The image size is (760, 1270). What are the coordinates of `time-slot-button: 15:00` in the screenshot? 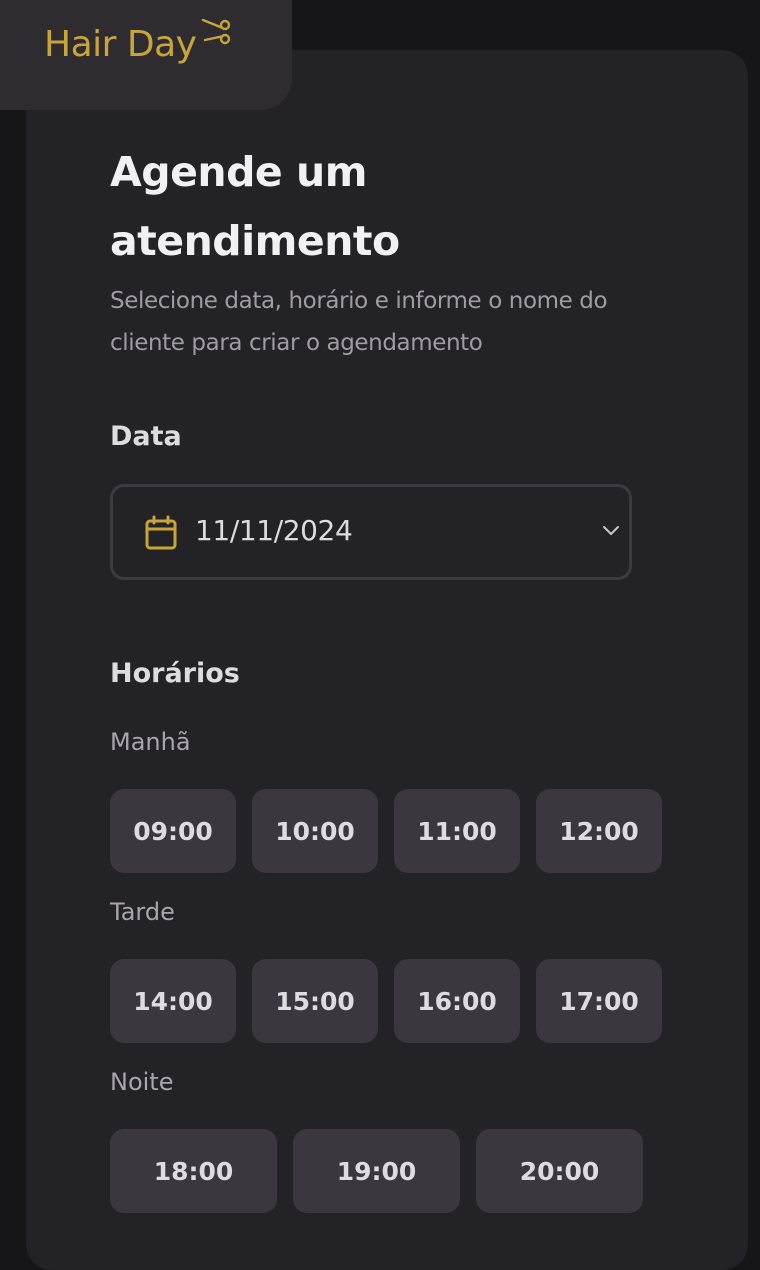 It's located at (315, 1001).